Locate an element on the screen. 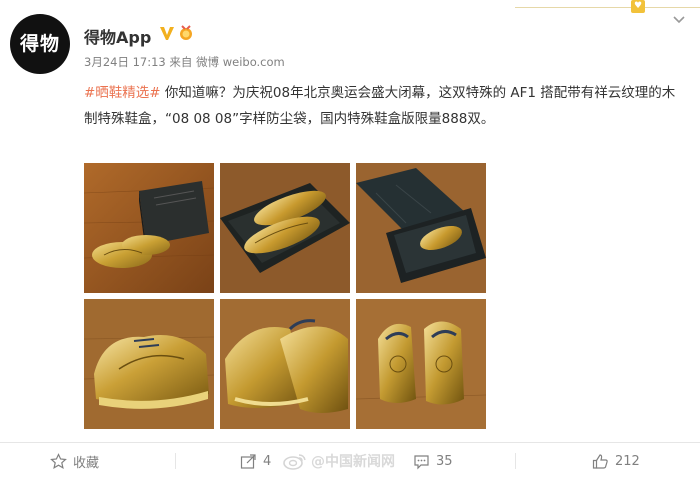 Image resolution: width=700 pixels, height=479 pixels. comment-icon is located at coordinates (421, 461).